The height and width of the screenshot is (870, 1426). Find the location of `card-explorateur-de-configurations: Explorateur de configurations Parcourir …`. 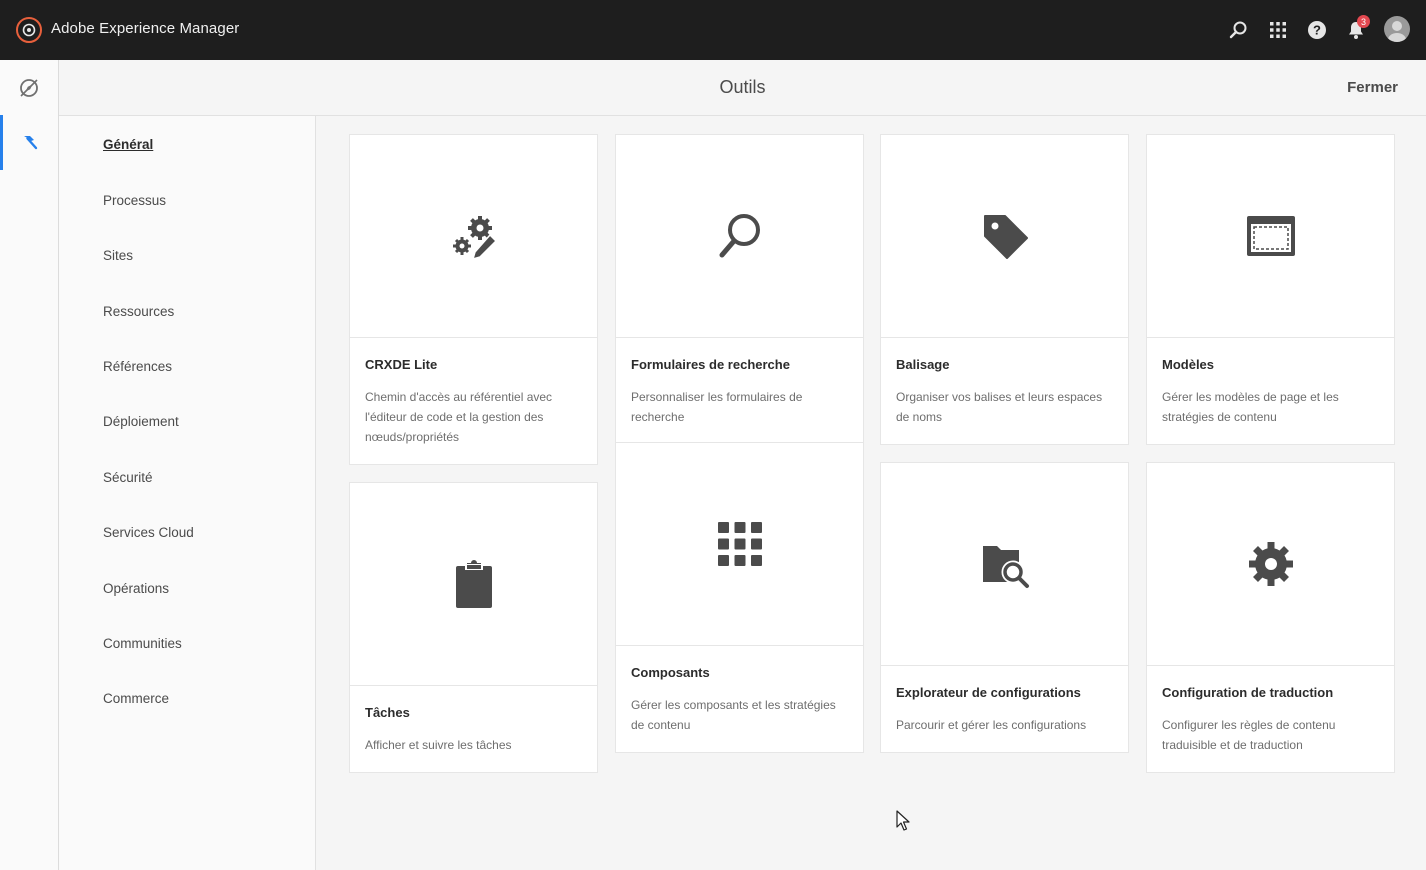

card-explorateur-de-configurations: Explorateur de configurations Parcourir … is located at coordinates (1004, 607).